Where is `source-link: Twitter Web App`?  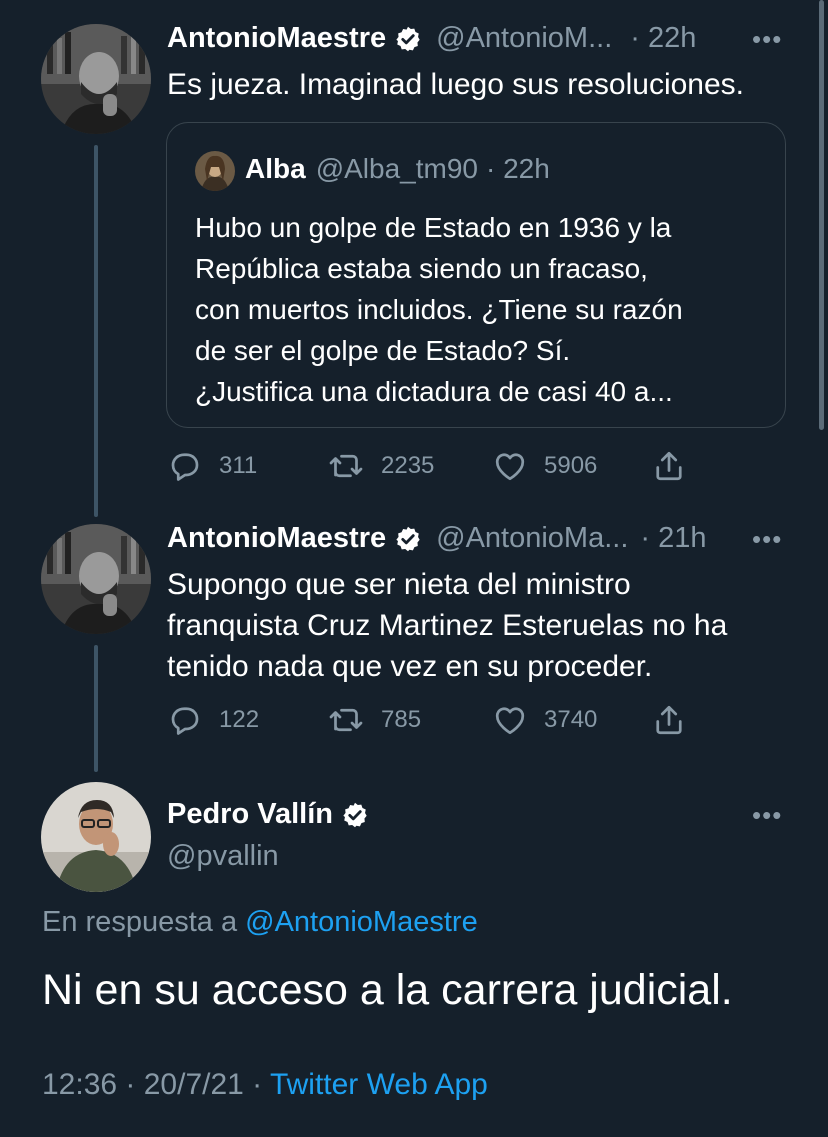 source-link: Twitter Web App is located at coordinates (379, 1084).